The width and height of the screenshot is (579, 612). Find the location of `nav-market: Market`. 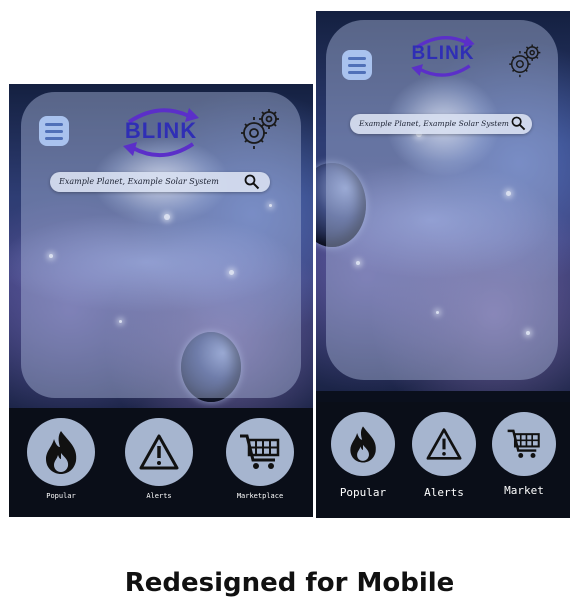

nav-market: Market is located at coordinates (524, 454).